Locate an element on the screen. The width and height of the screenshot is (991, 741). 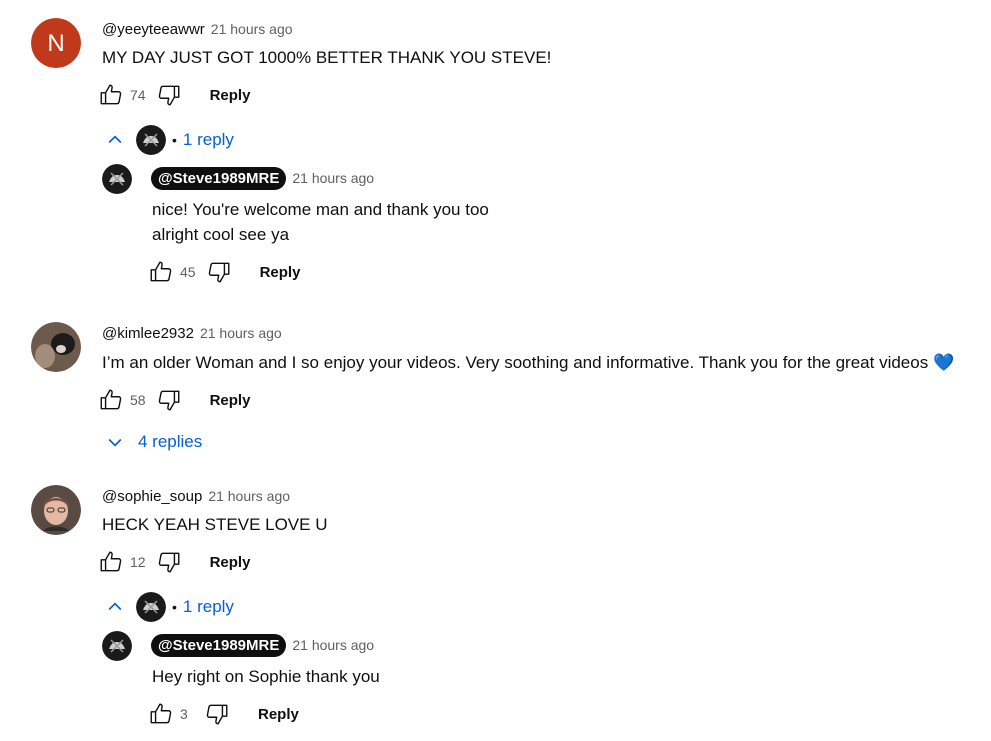
like-count: 3 is located at coordinates (184, 714).